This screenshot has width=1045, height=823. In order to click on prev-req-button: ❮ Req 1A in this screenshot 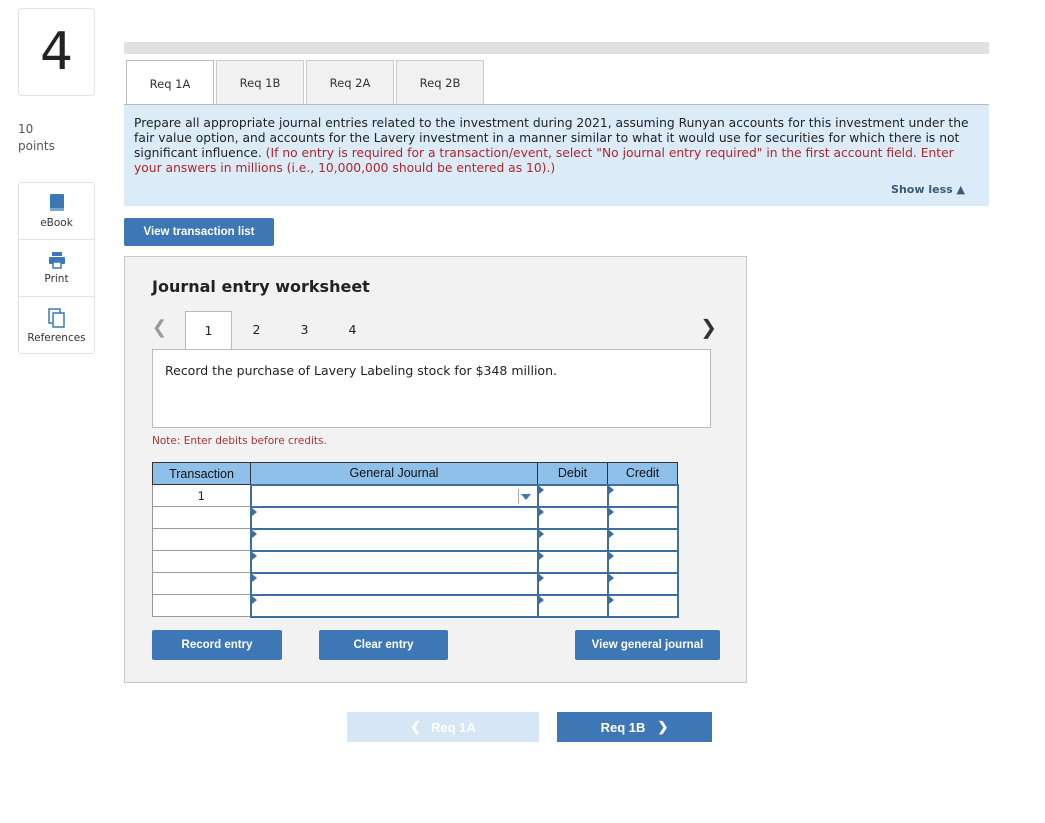, I will do `click(443, 727)`.